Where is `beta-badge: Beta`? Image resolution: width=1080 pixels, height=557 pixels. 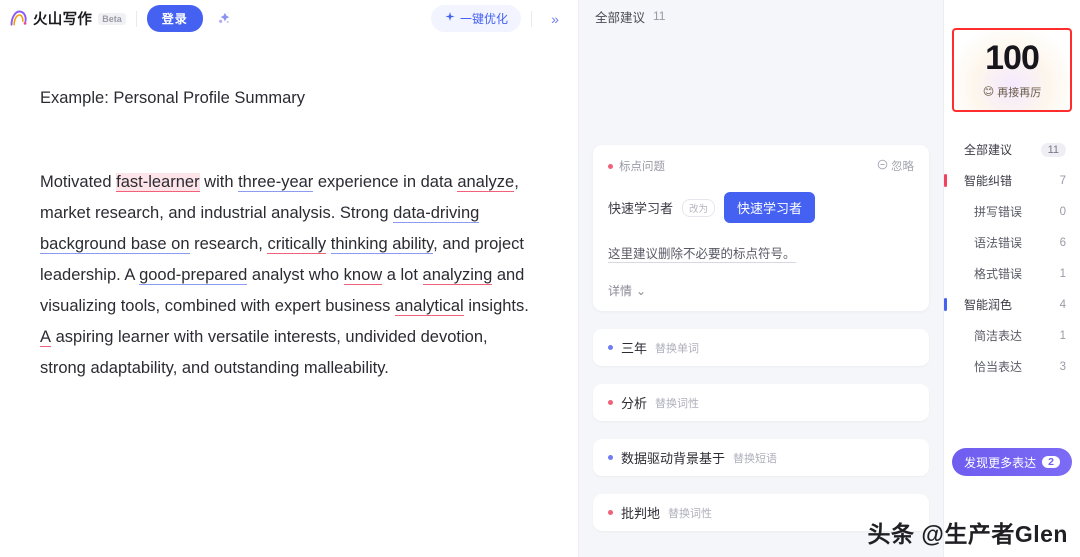
beta-badge: Beta is located at coordinates (112, 18).